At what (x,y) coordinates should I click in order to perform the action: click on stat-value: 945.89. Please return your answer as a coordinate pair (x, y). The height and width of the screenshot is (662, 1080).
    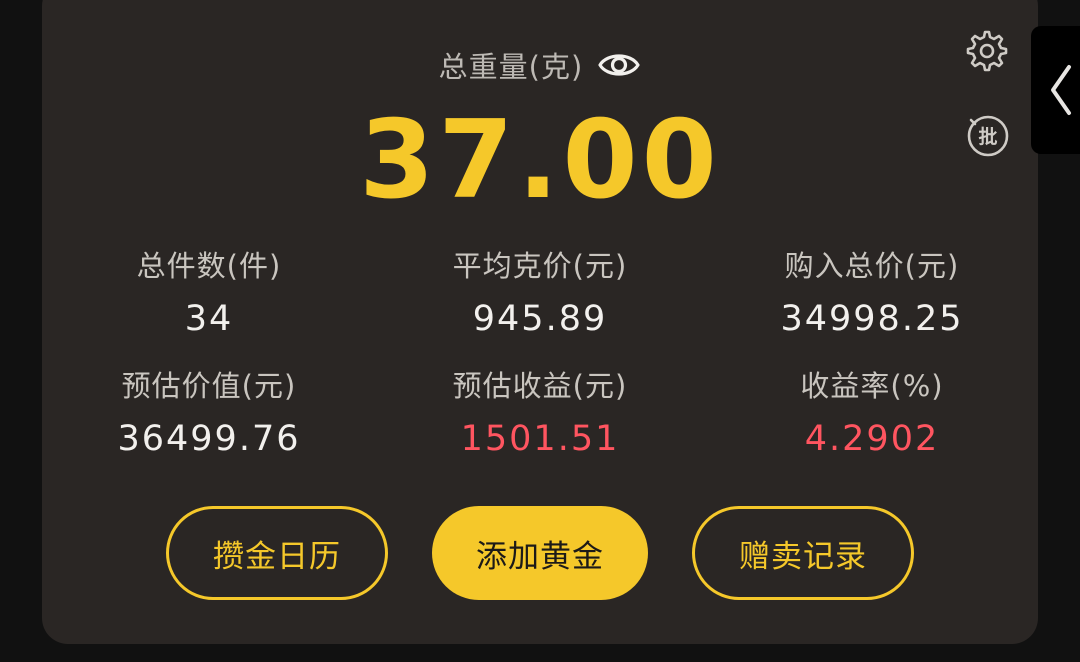
    Looking at the image, I should click on (540, 319).